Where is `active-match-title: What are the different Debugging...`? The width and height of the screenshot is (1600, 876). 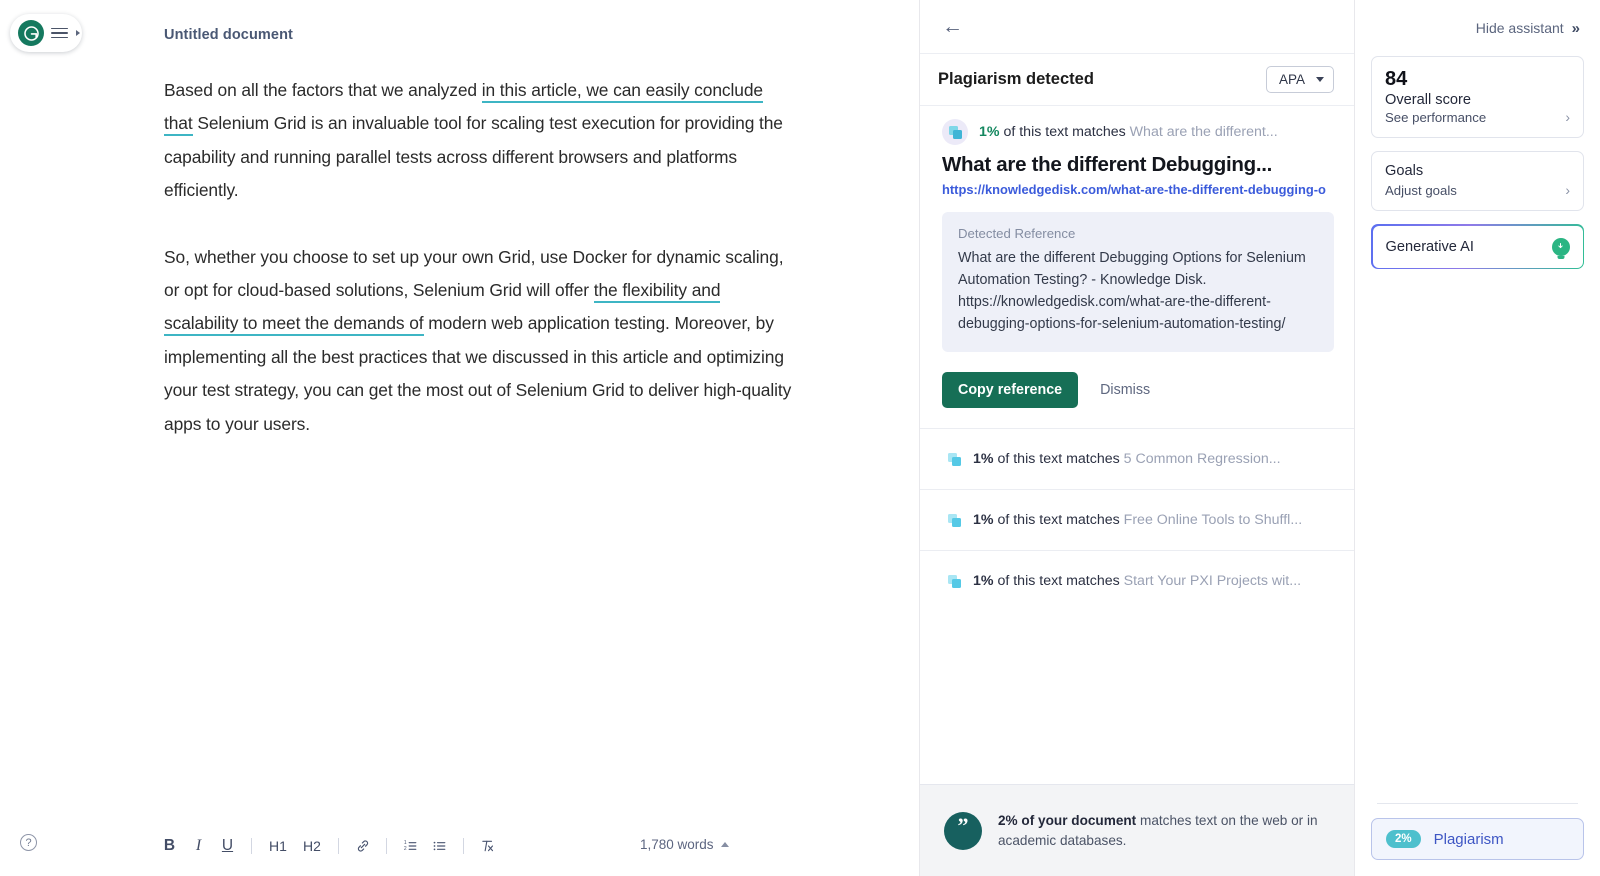
active-match-title: What are the different Debugging... is located at coordinates (1107, 164).